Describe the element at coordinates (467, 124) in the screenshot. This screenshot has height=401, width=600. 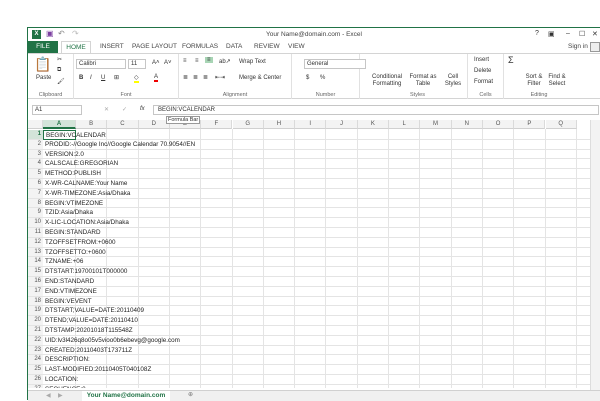
I see `column-header-N: N` at that location.